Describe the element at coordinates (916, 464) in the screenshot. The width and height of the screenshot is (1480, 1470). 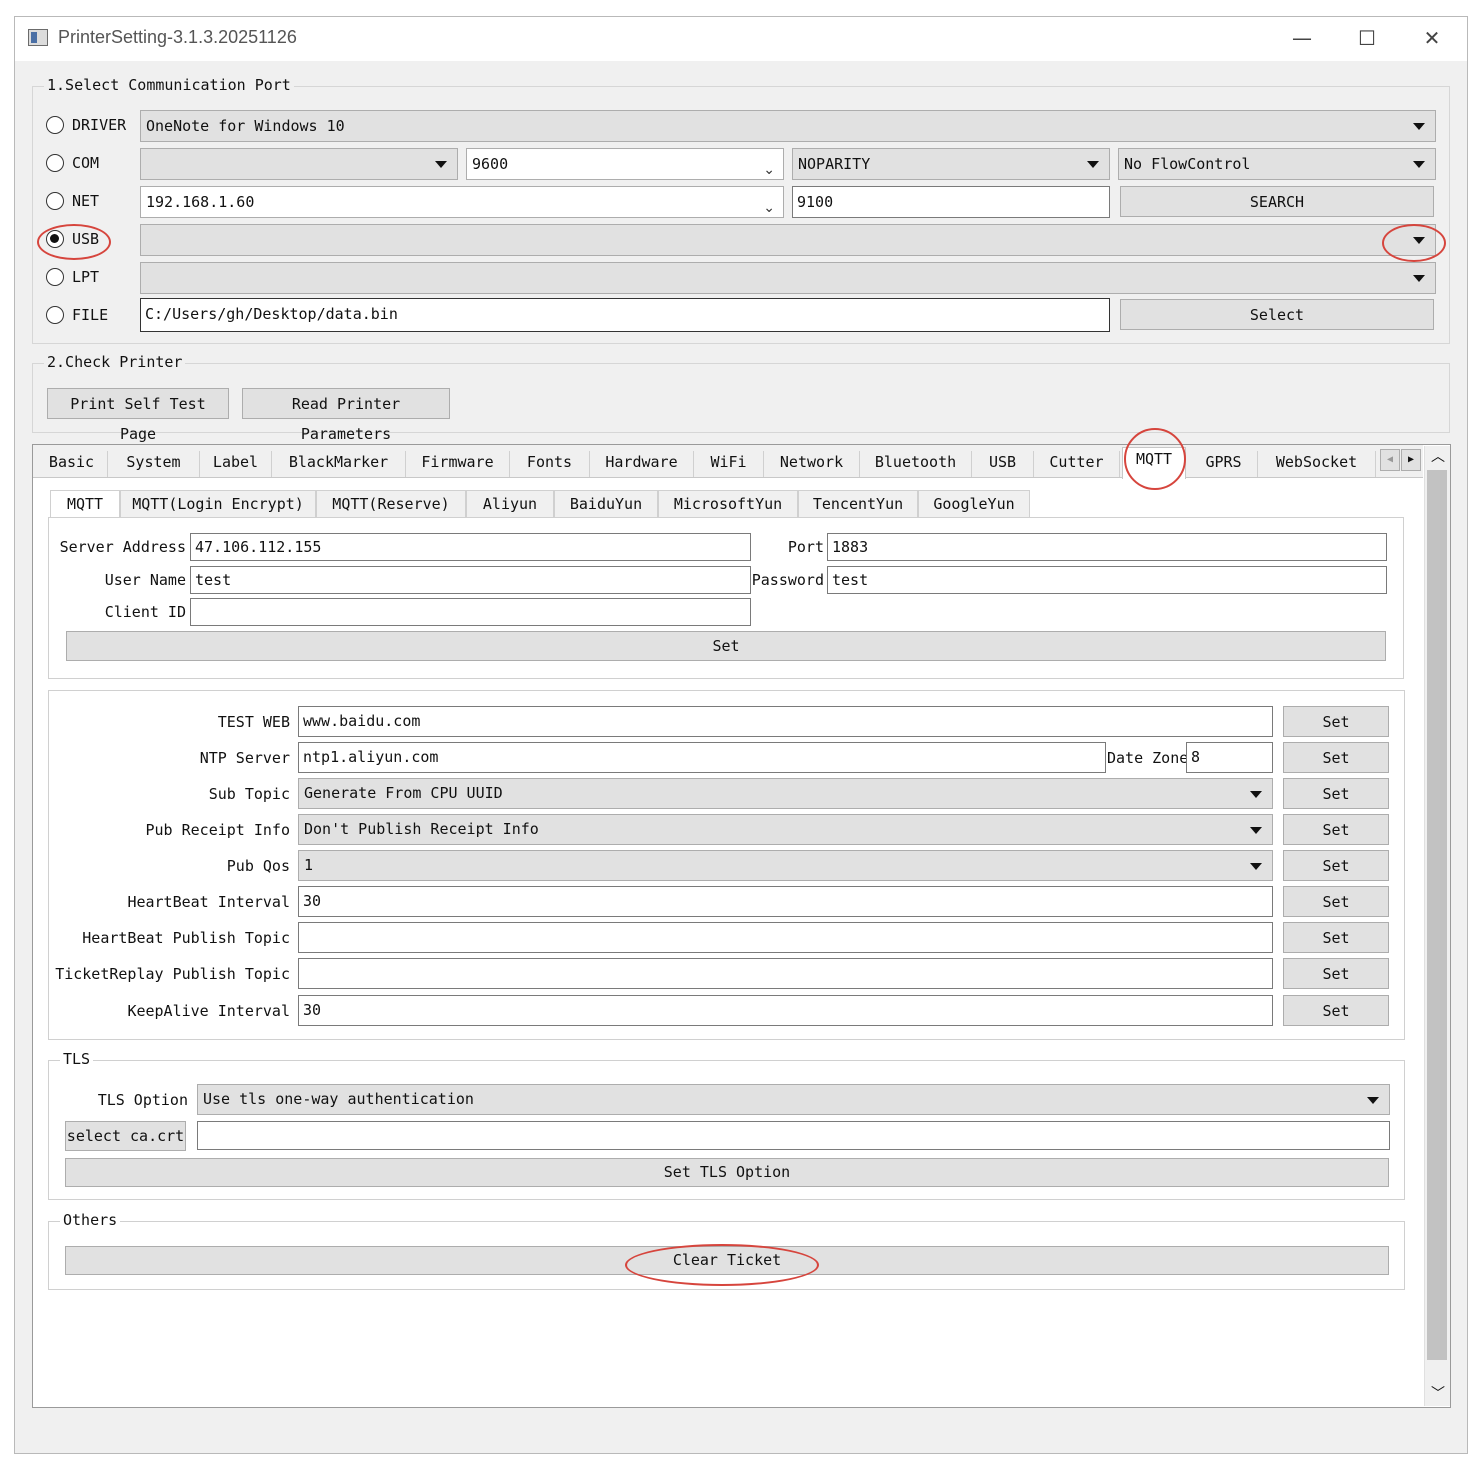
I see `tab-bluetooth: Bluetooth` at that location.